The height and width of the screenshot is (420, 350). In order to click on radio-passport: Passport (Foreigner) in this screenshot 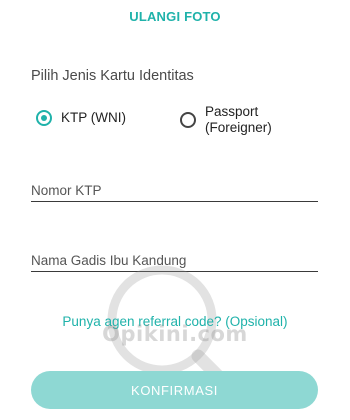, I will do `click(226, 120)`.